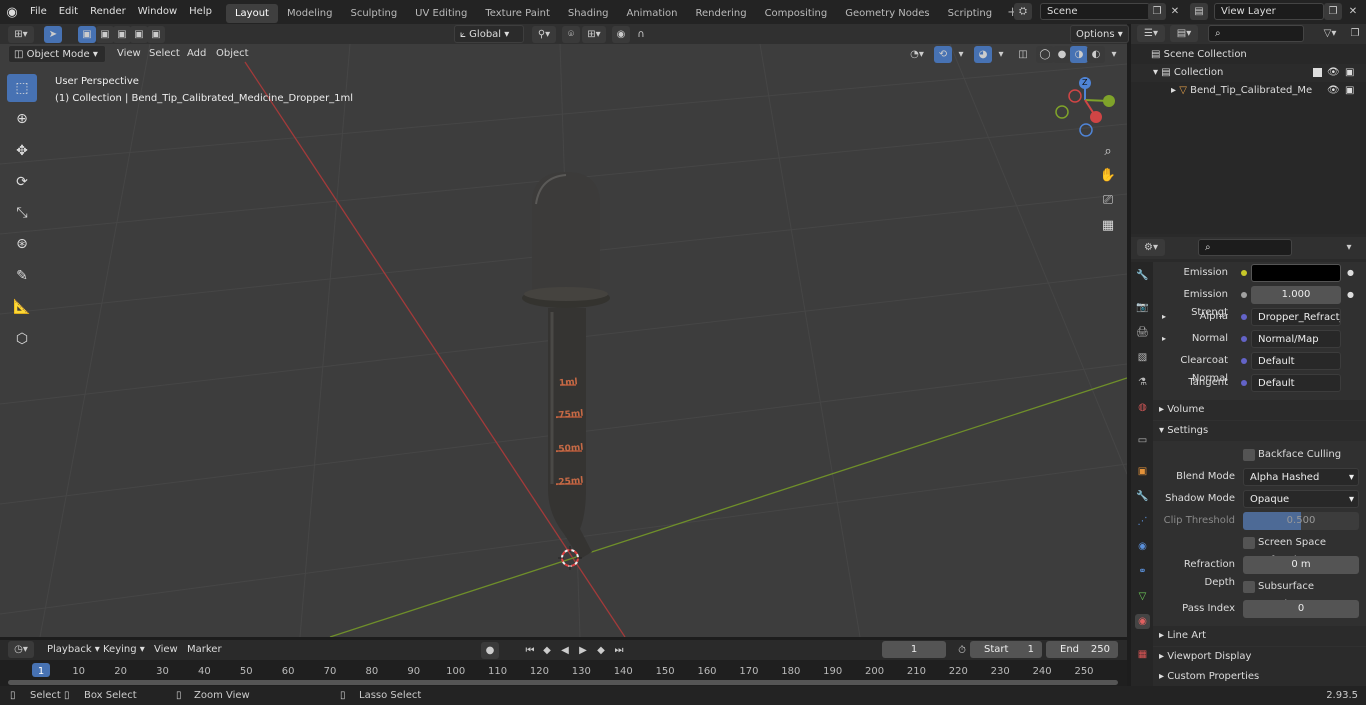 The width and height of the screenshot is (1366, 705). Describe the element at coordinates (200, 12) in the screenshot. I see `menu-help: Help` at that location.